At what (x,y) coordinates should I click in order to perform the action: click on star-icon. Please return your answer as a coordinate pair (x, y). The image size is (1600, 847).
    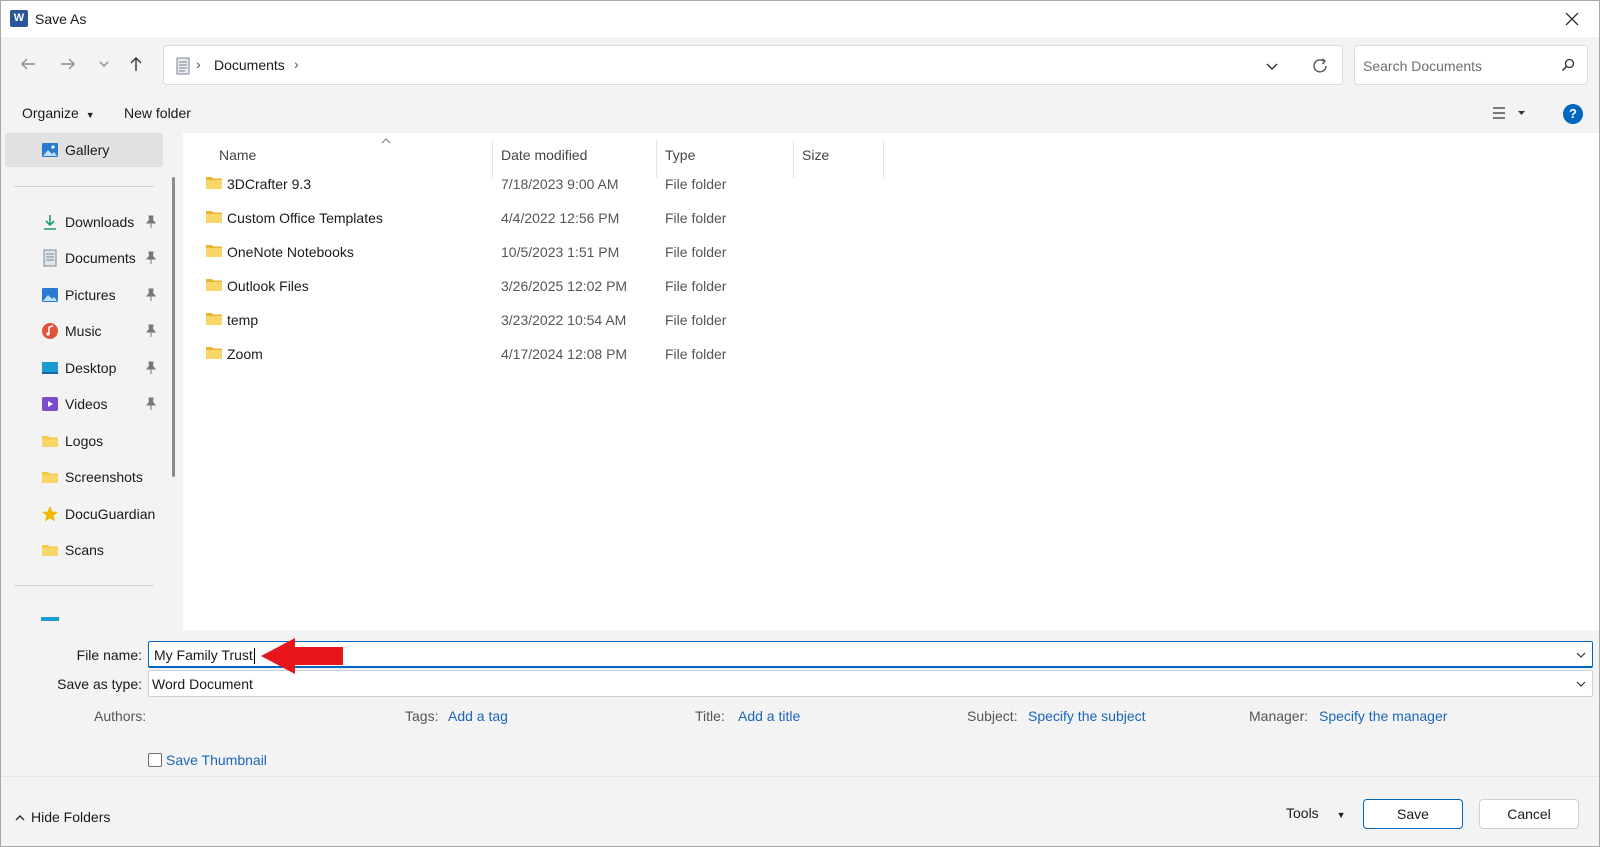
    Looking at the image, I should click on (50, 514).